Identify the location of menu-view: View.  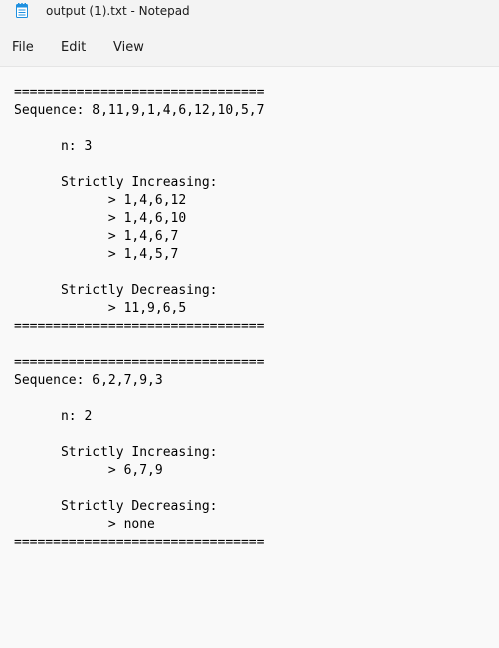
(128, 47).